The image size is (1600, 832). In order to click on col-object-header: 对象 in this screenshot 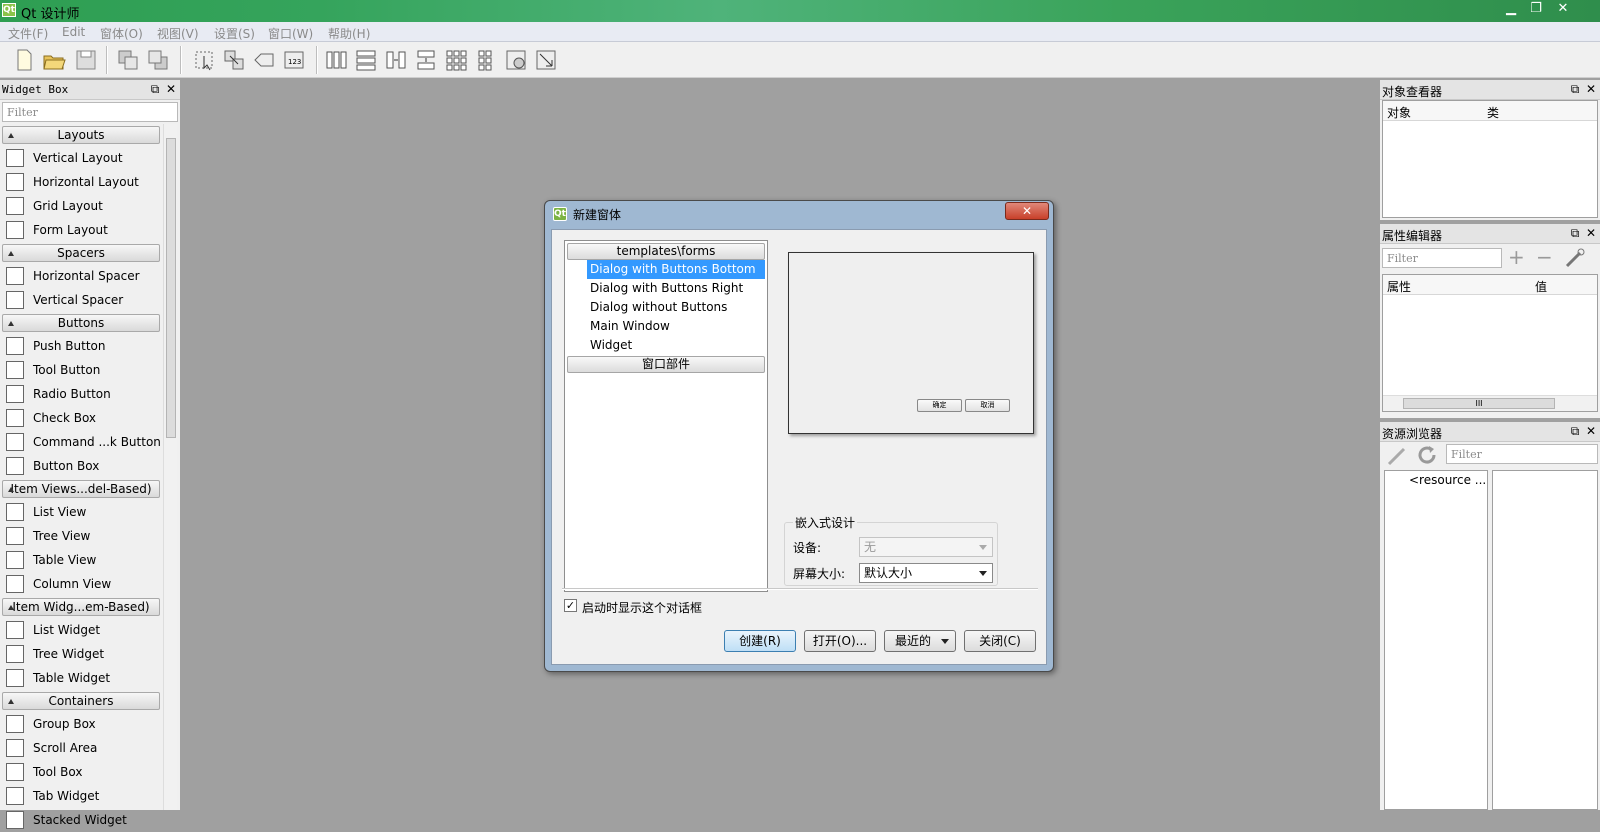, I will do `click(1399, 112)`.